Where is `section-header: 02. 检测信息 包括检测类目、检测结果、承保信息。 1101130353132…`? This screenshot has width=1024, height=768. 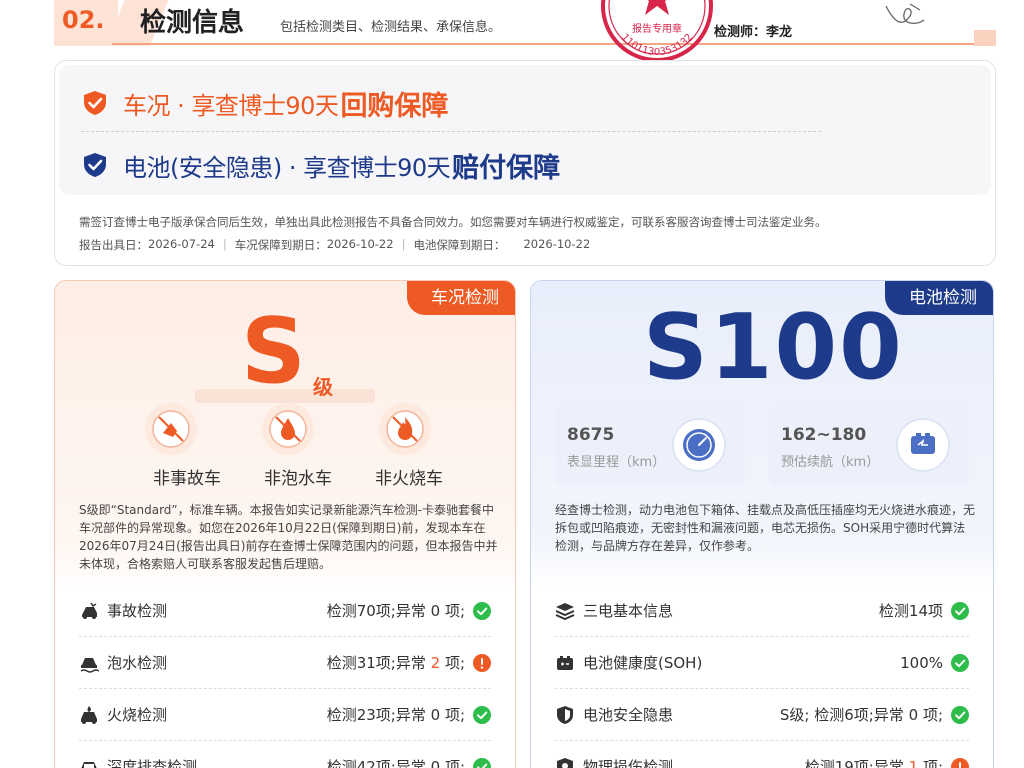
section-header: 02. 检测信息 包括检测类目、检测结果、承保信息。 1101130353132… is located at coordinates (525, 31).